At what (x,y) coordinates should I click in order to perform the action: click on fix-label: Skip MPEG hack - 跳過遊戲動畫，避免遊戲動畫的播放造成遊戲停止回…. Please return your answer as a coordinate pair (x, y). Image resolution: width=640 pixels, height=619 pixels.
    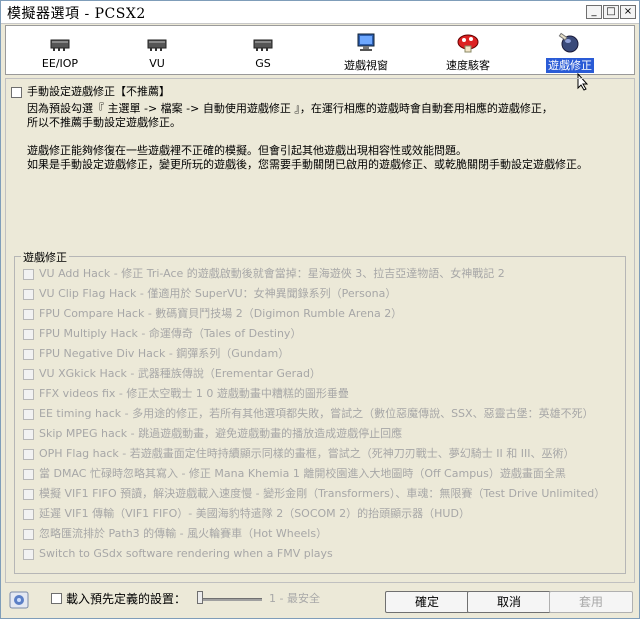
    Looking at the image, I should click on (221, 433).